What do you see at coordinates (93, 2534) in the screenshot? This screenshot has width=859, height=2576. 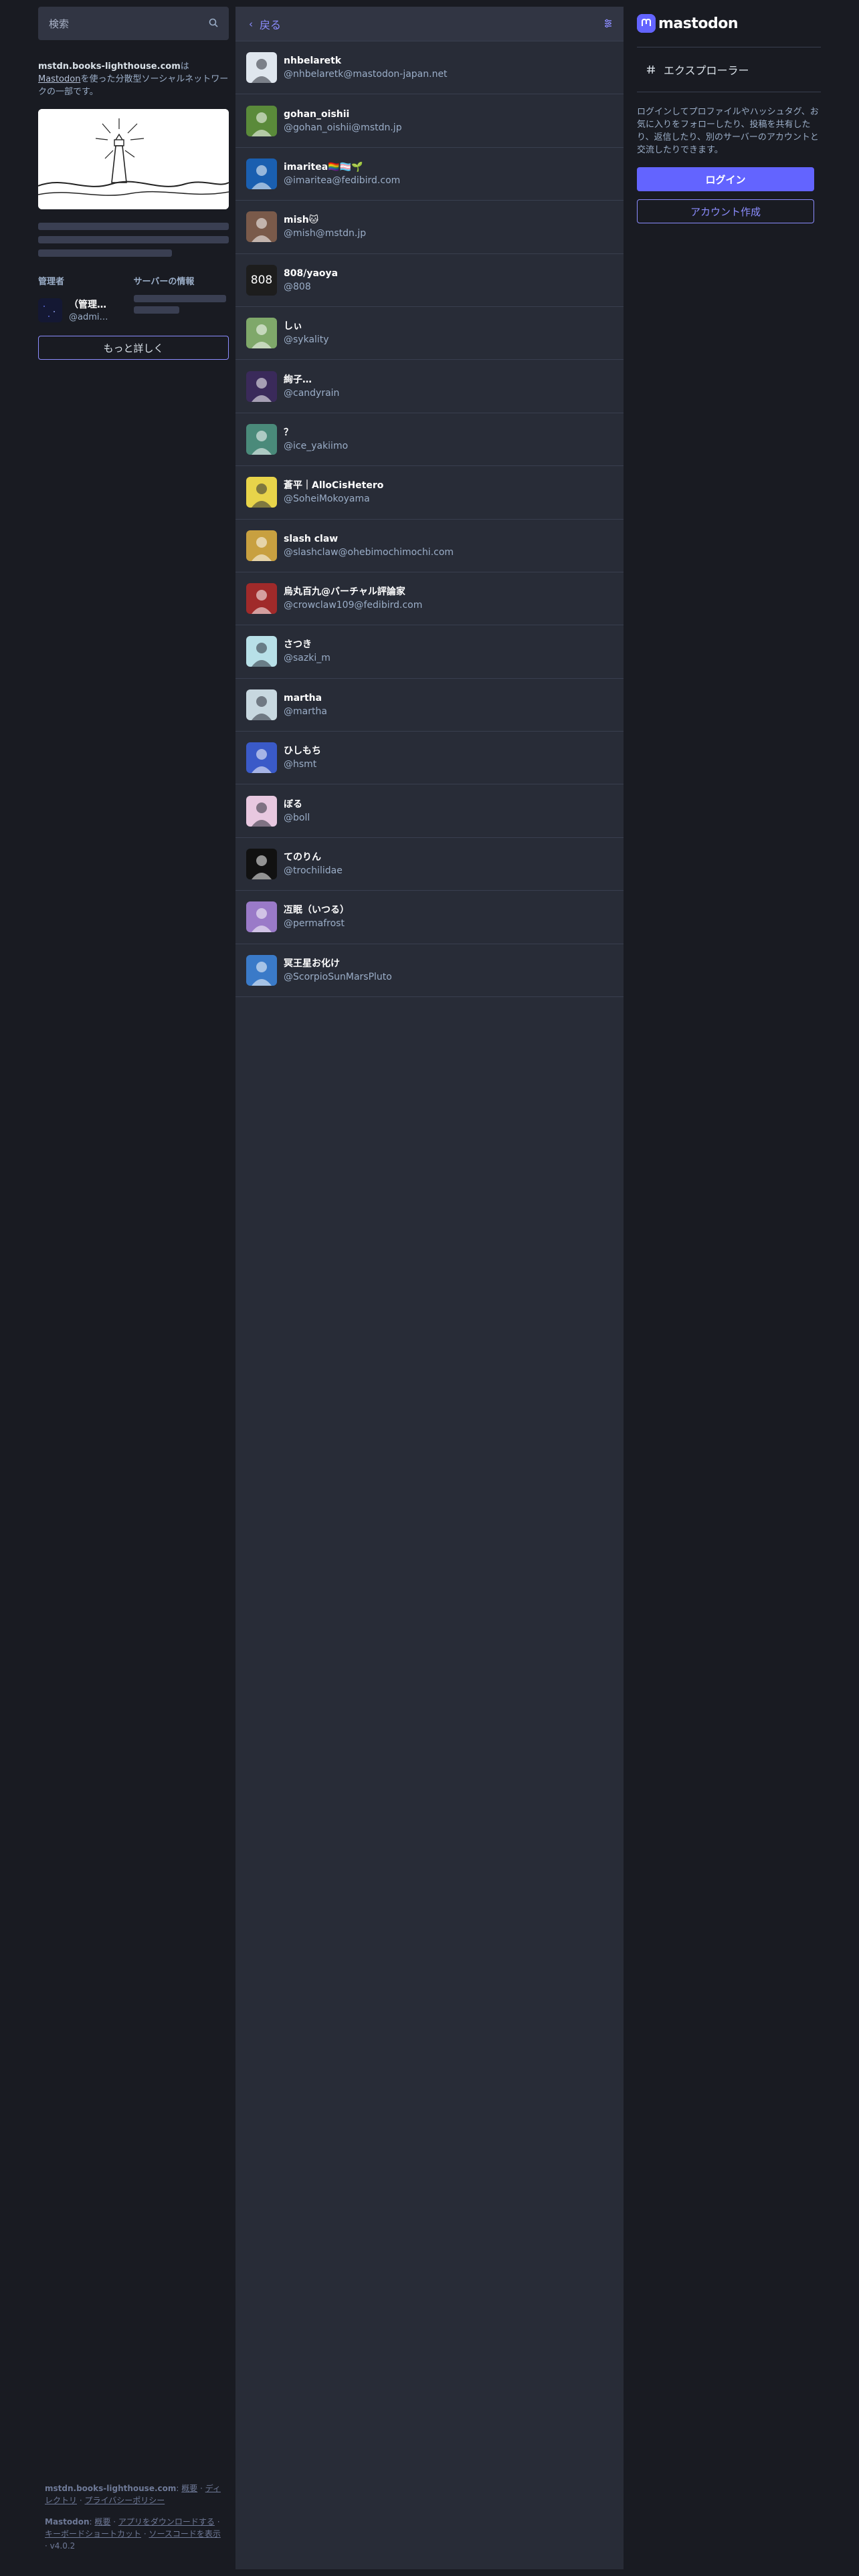 I see `footer-shortcuts-link: キーボードショートカット` at bounding box center [93, 2534].